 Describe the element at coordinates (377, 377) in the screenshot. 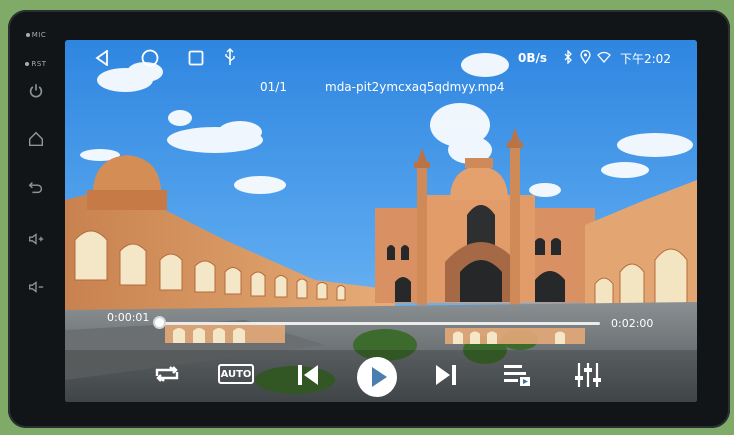

I see `play-icon` at that location.